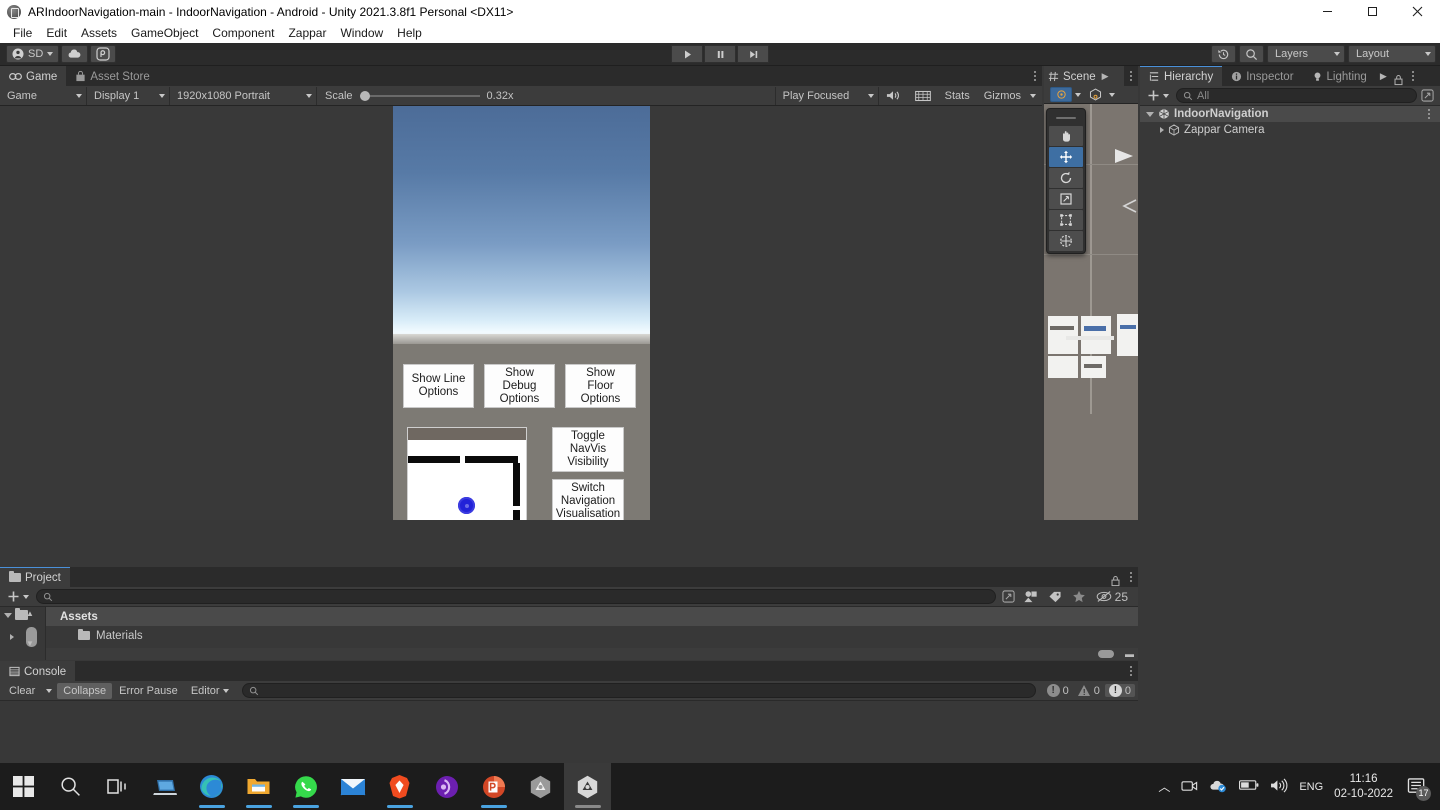 The height and width of the screenshot is (810, 1440). I want to click on scale-tool-button, so click(1066, 199).